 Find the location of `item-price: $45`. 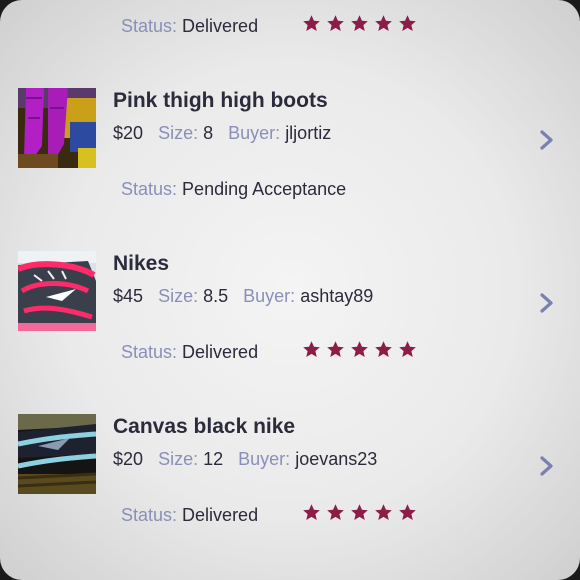

item-price: $45 is located at coordinates (128, 296).